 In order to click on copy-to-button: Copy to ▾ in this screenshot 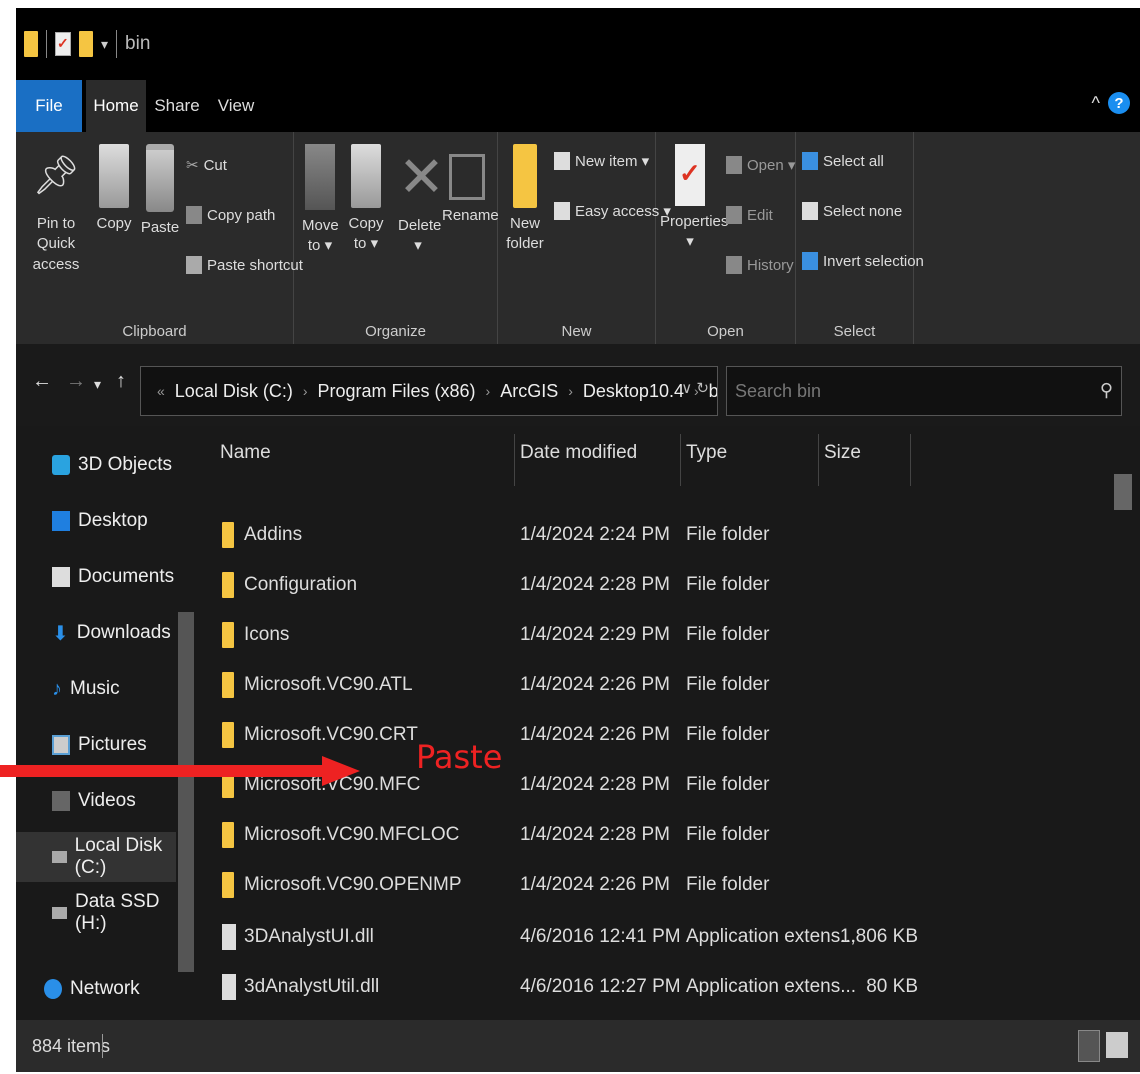, I will do `click(366, 199)`.